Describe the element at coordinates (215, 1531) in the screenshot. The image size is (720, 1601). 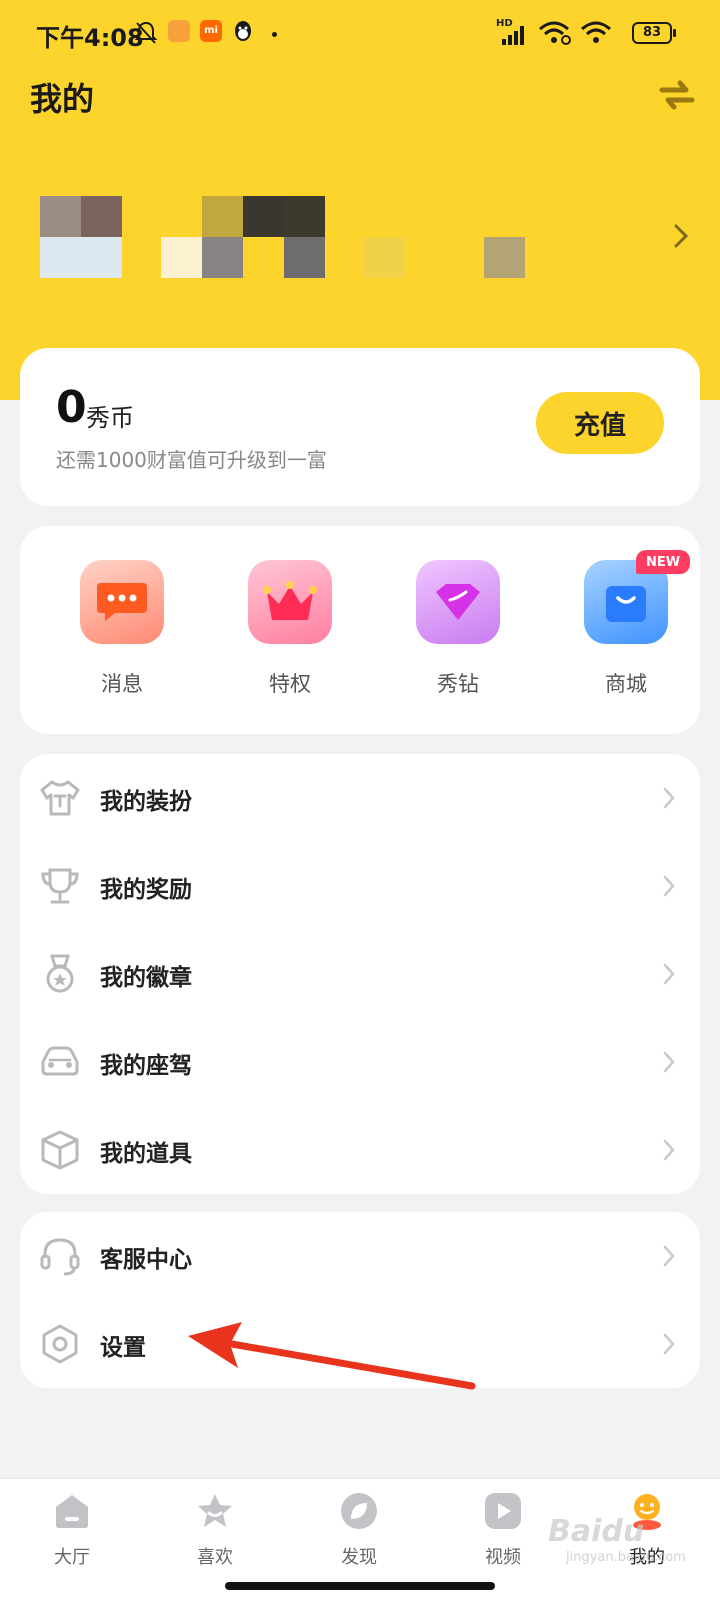
I see `nav-item-likes: 喜欢` at that location.